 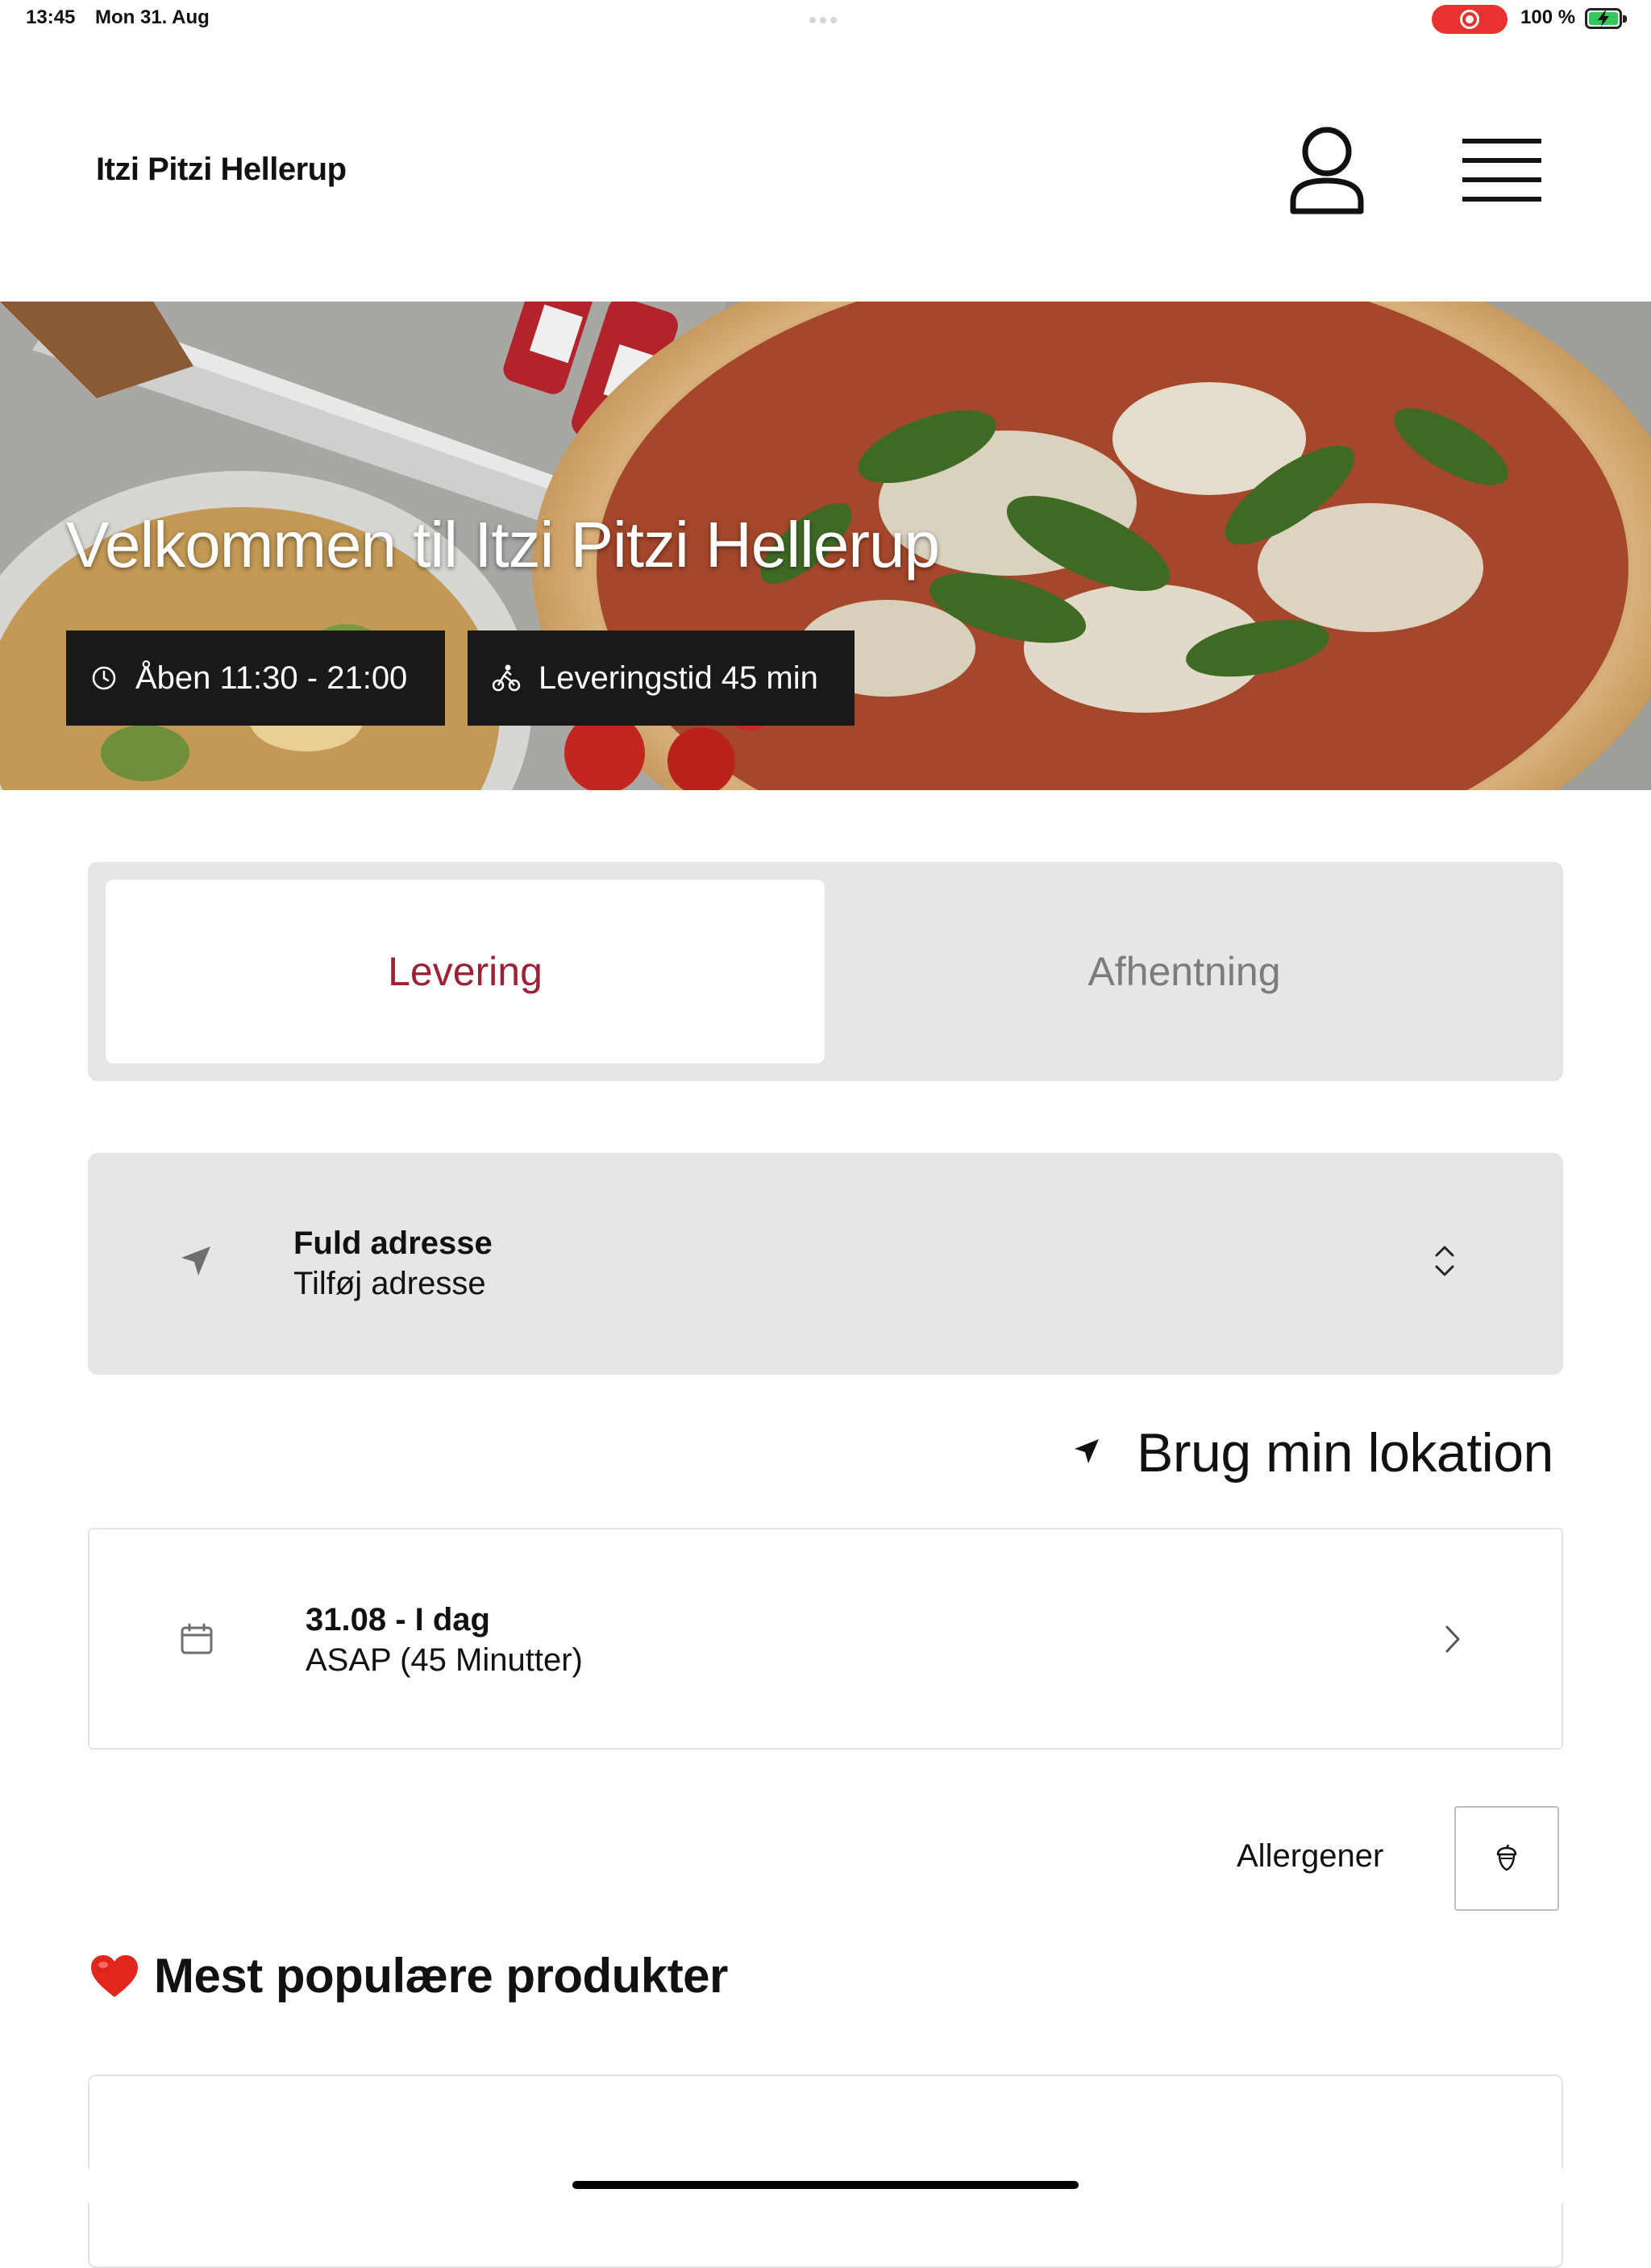 I want to click on status-bar: 13:45 Mon 31. Aug 100 %, so click(x=825, y=20).